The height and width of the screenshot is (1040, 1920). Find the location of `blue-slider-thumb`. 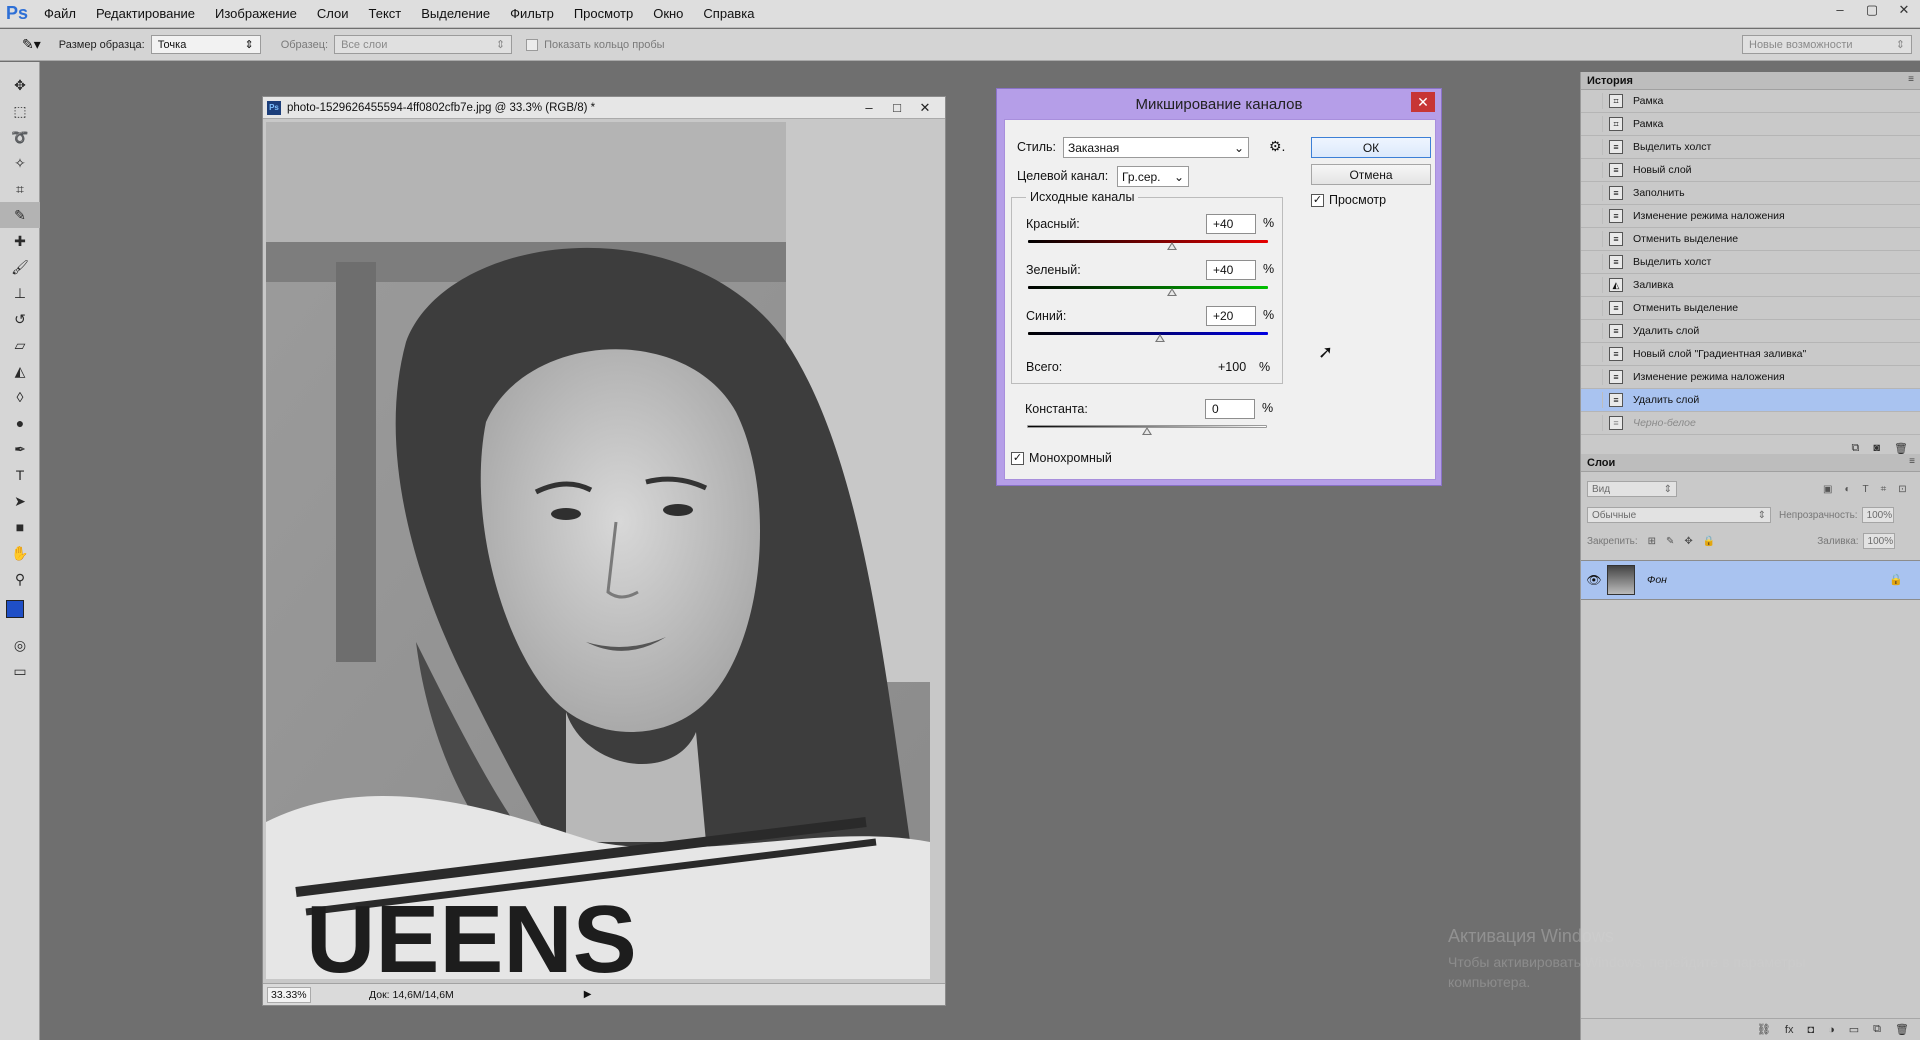

blue-slider-thumb is located at coordinates (1160, 338).